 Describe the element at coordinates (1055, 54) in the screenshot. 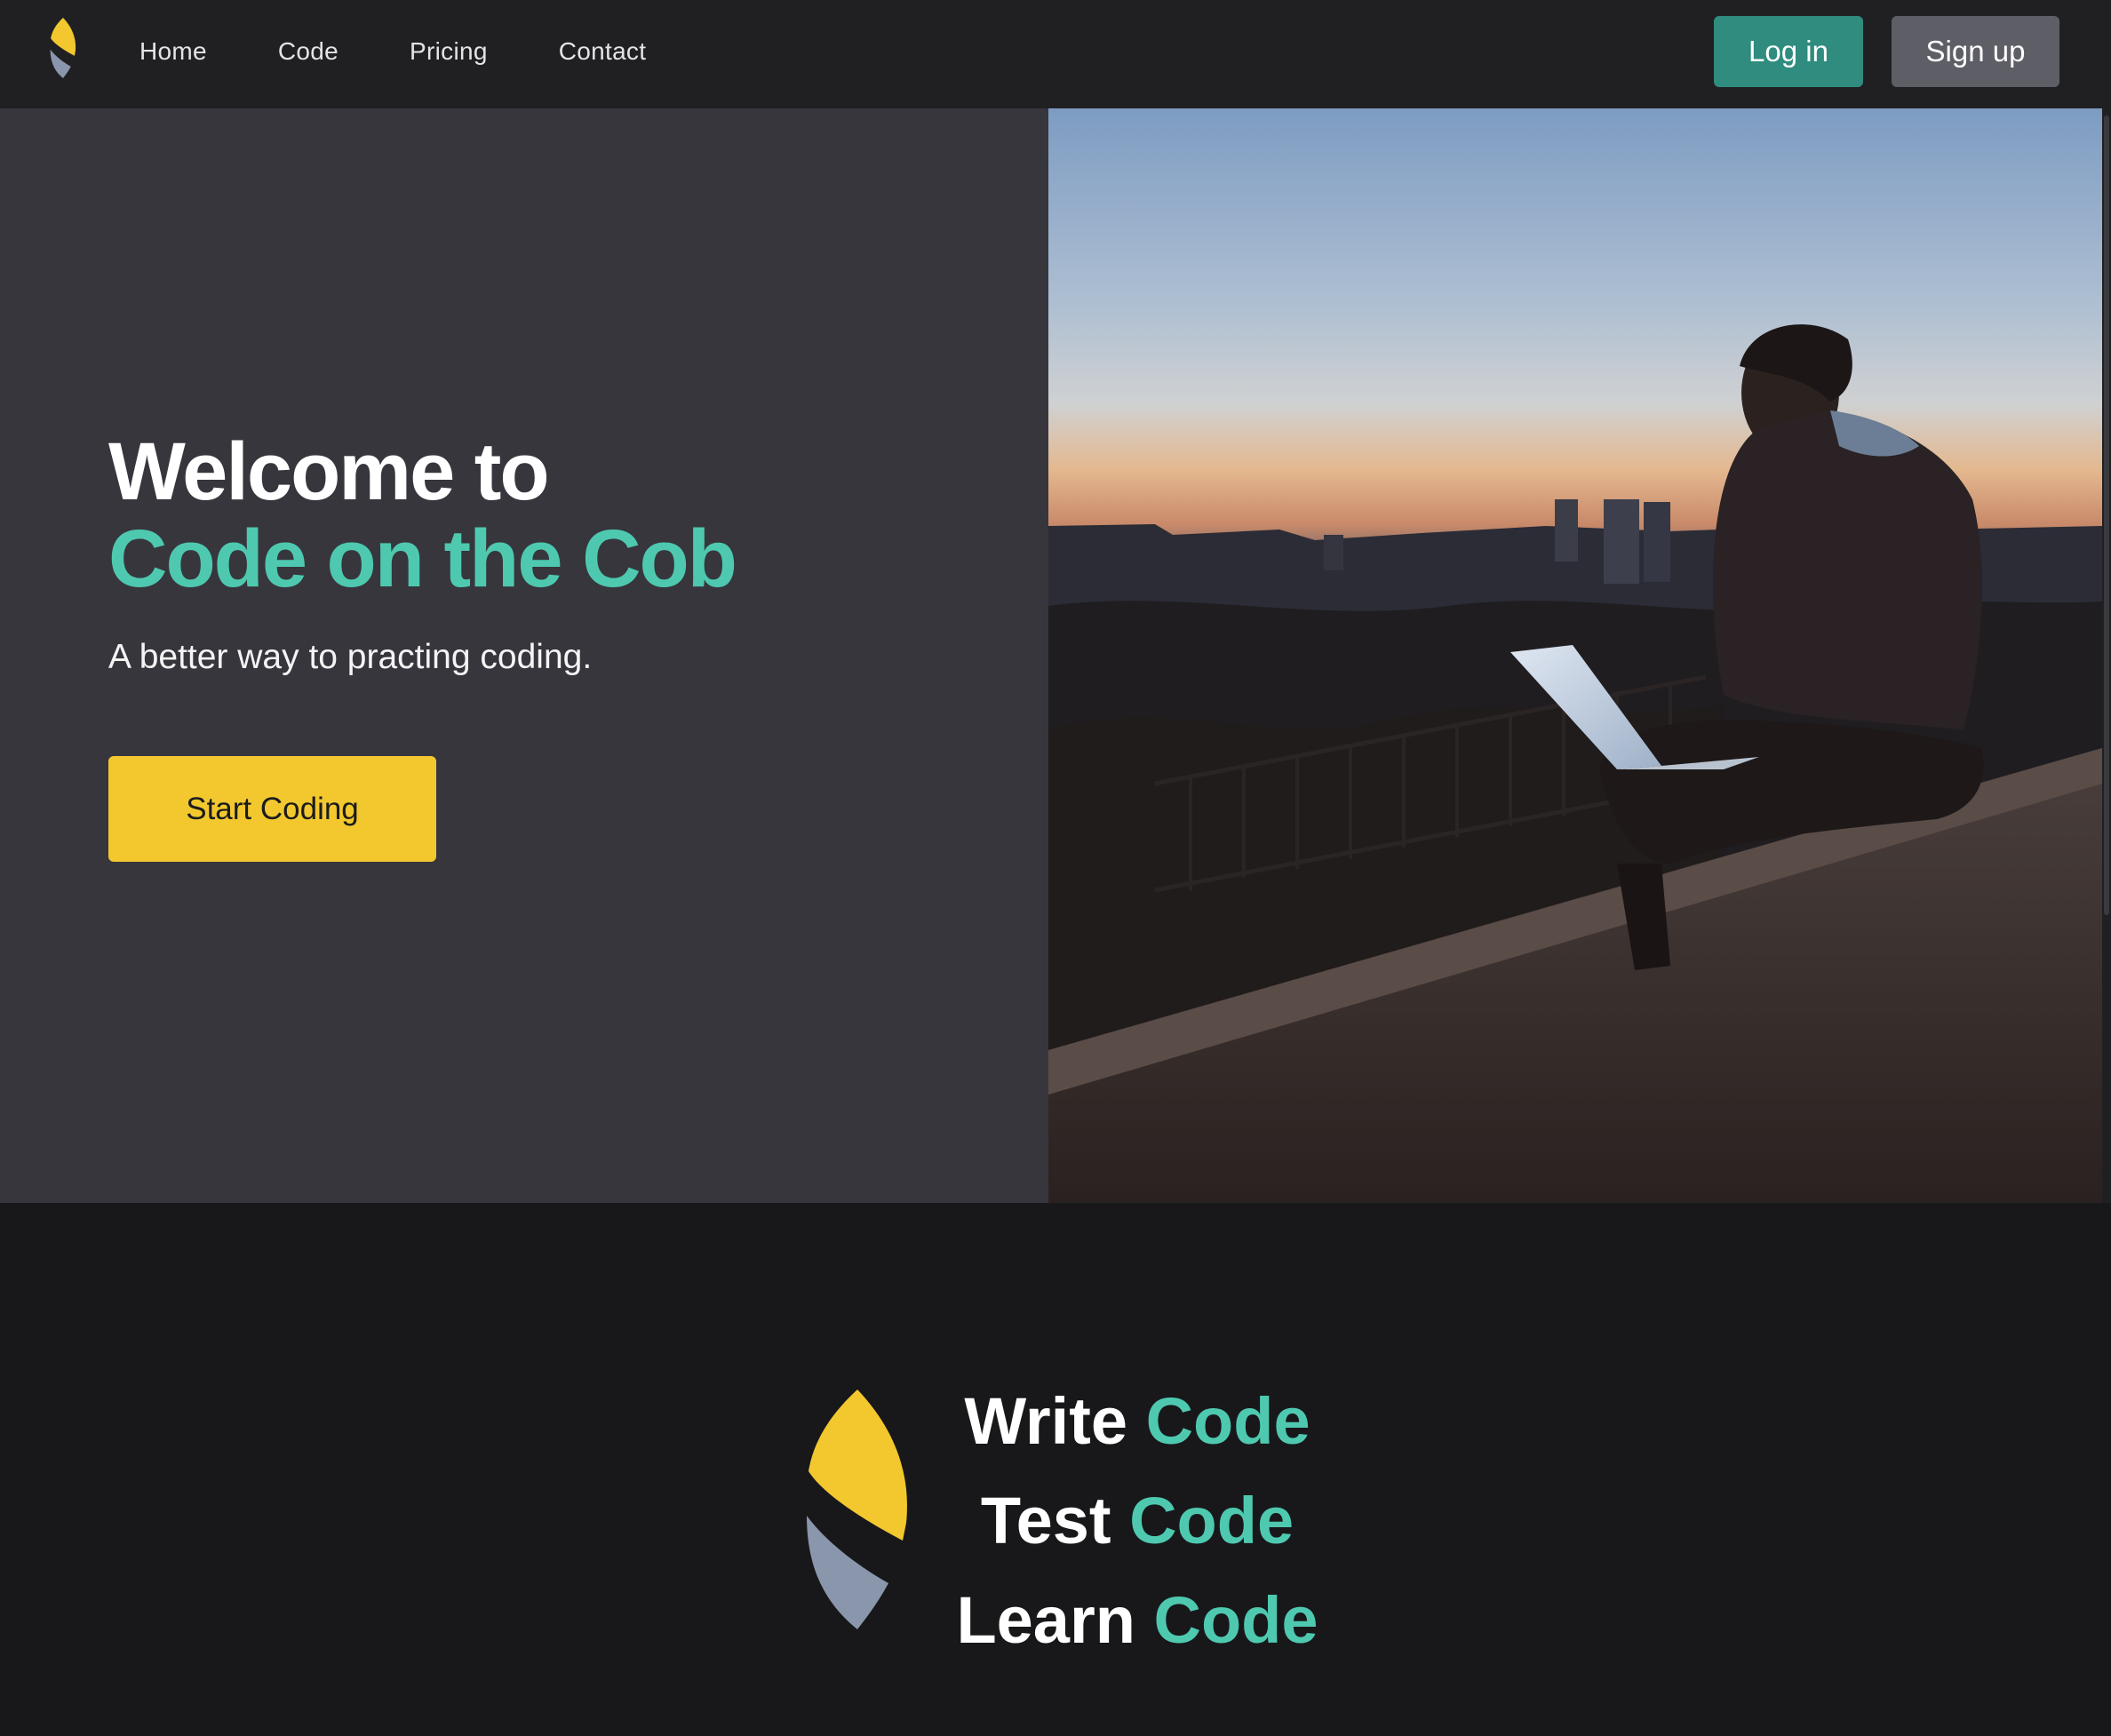

I see `top-navbar: Home Code Pricing Contact Log in Sign up` at that location.